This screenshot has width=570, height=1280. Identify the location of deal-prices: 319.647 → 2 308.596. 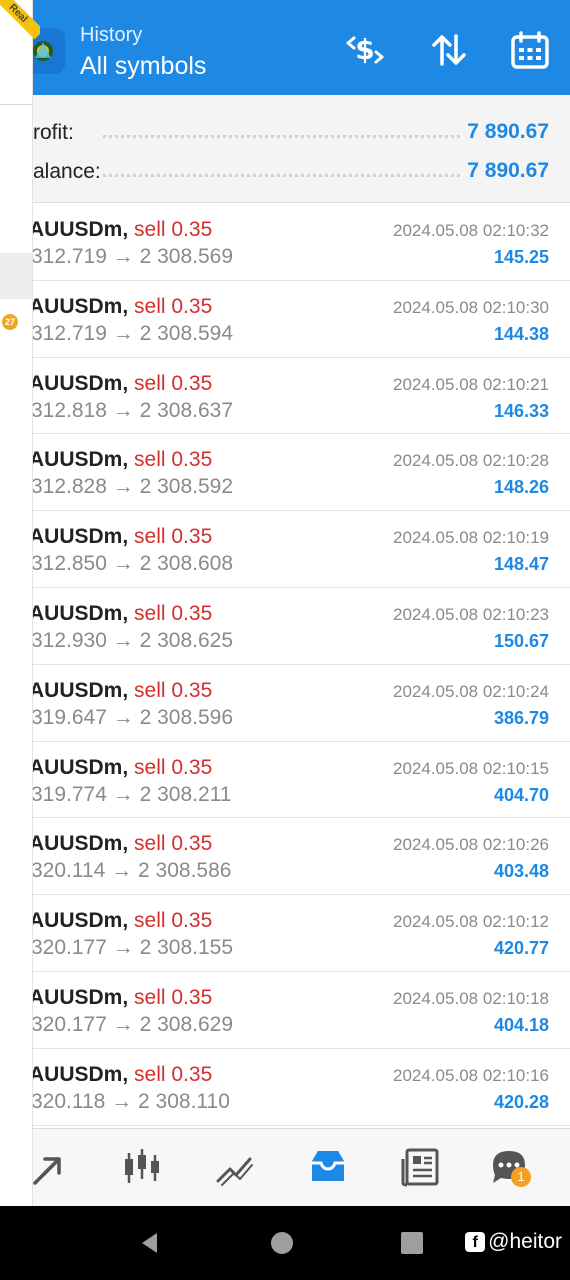
(132, 717).